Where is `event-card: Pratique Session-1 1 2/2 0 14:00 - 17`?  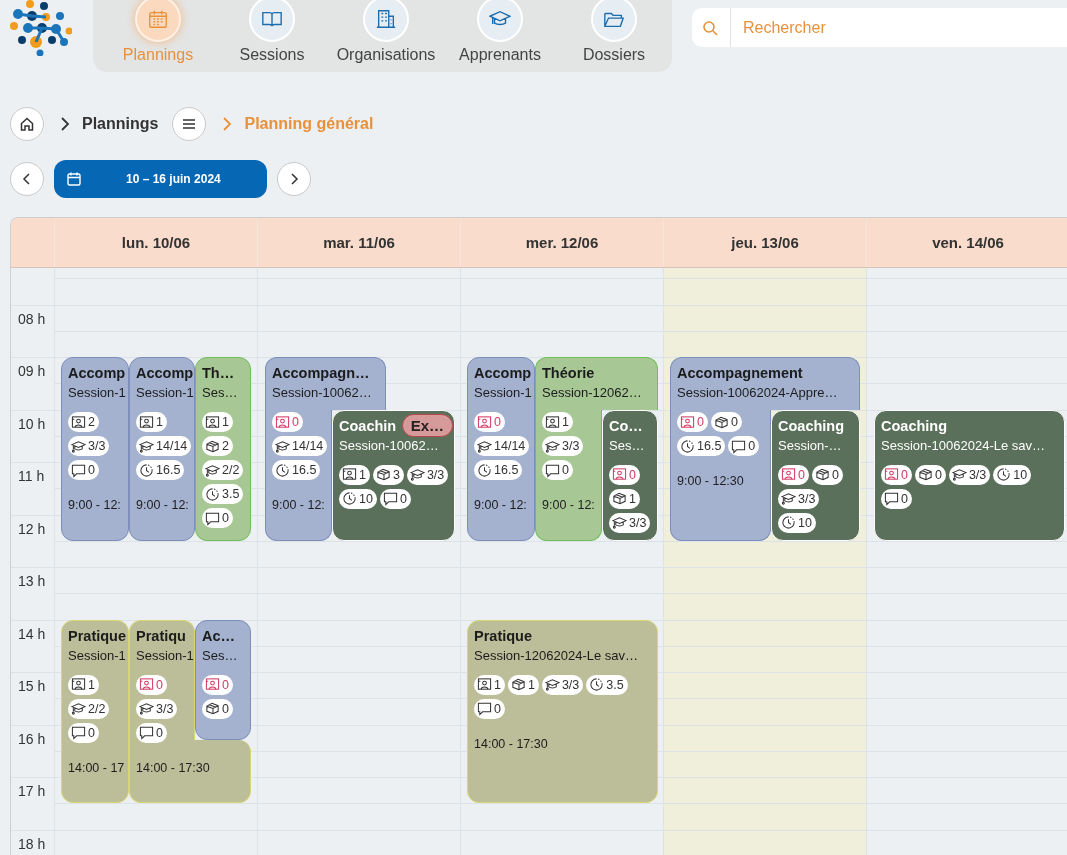 event-card: Pratique Session-1 1 2/2 0 14:00 - 17 is located at coordinates (95, 711).